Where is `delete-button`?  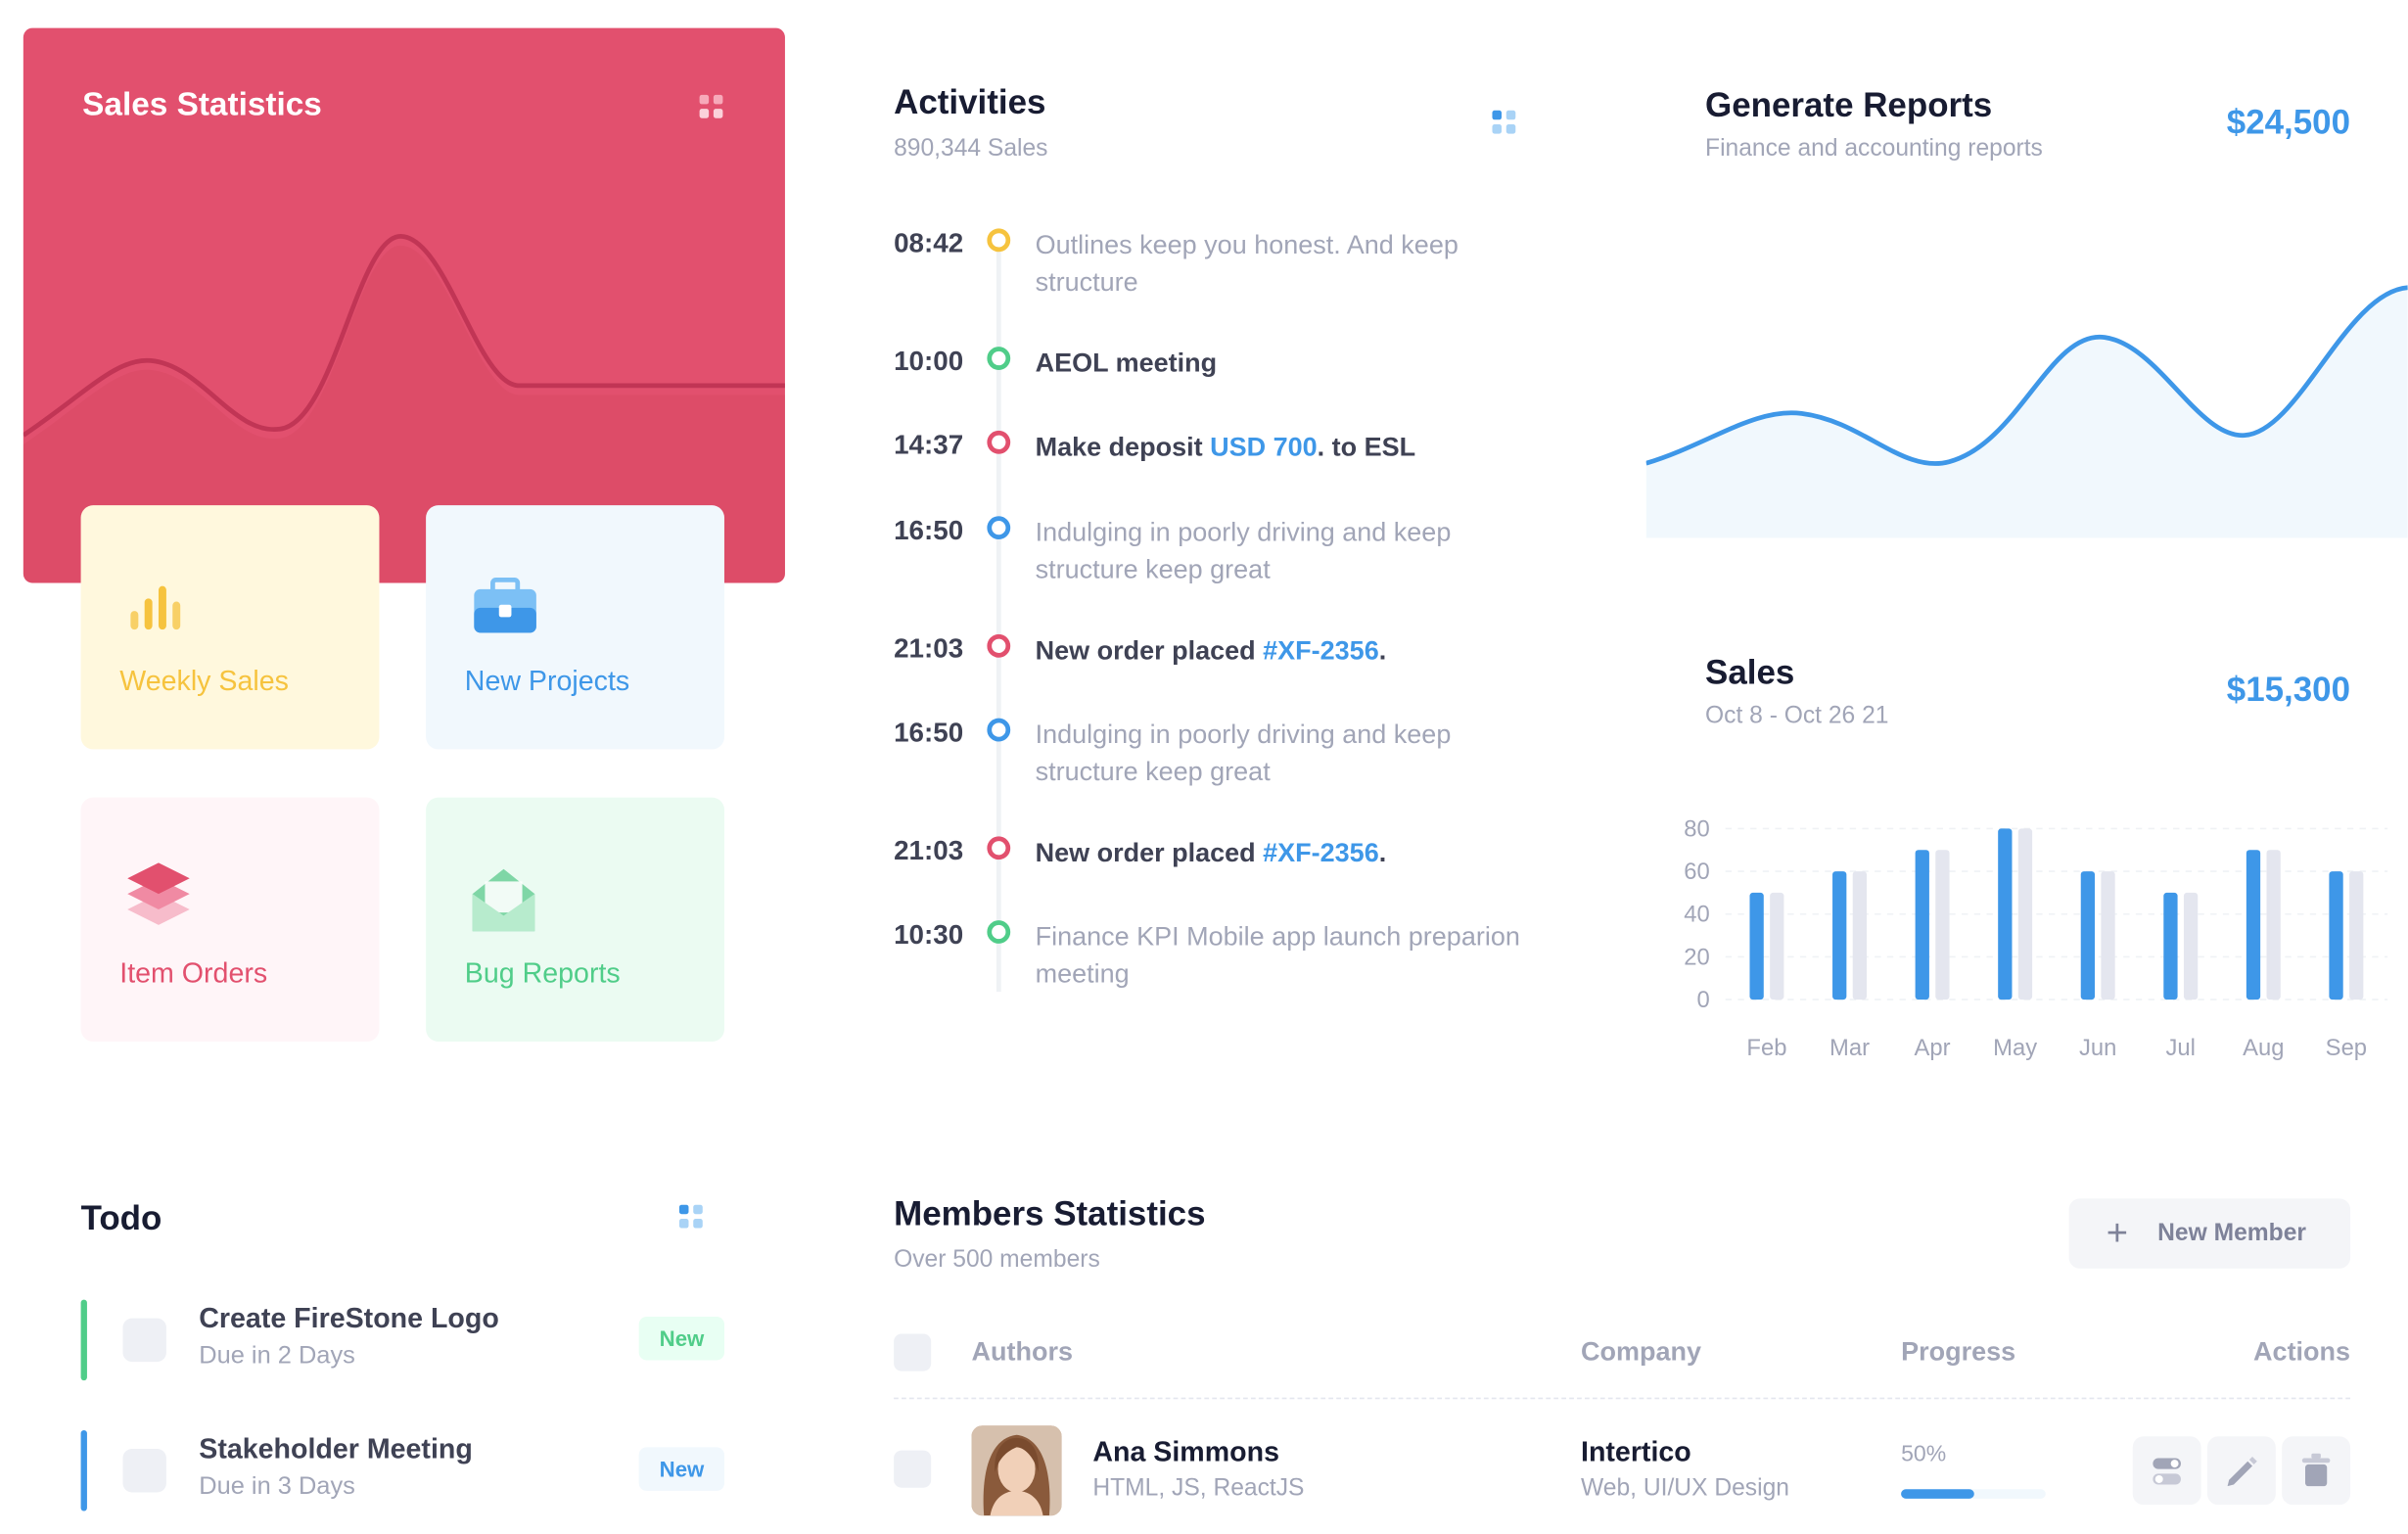
delete-button is located at coordinates (2316, 1471).